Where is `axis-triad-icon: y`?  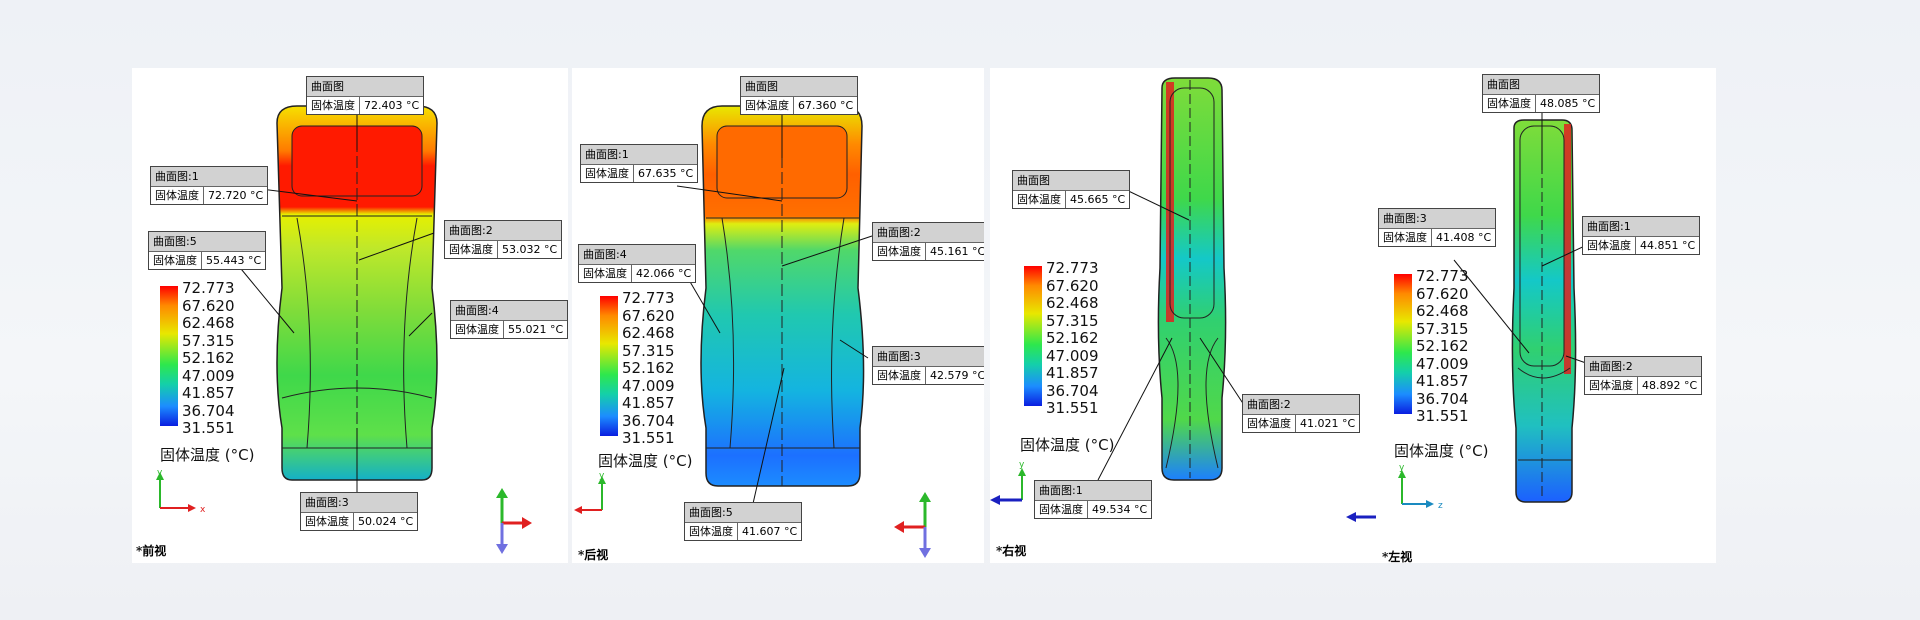 axis-triad-icon: y is located at coordinates (590, 492).